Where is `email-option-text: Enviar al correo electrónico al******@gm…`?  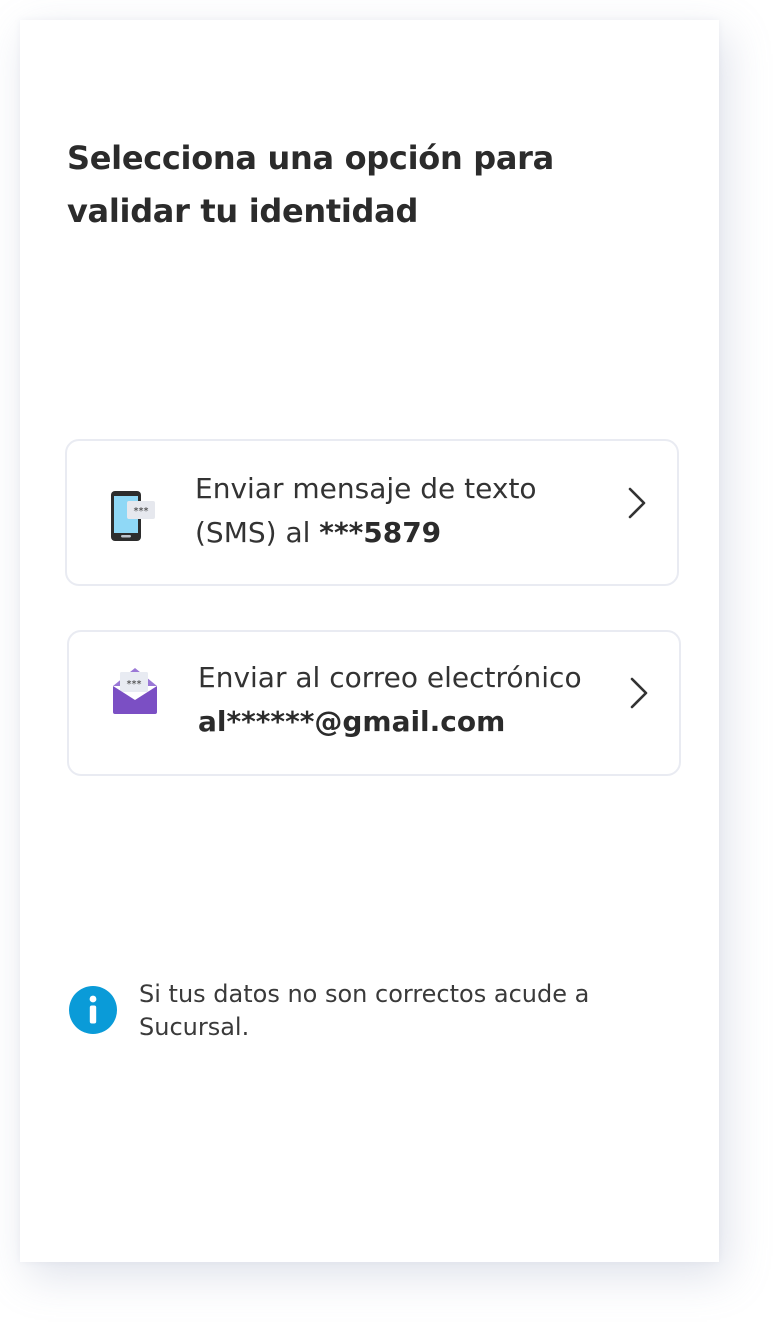 email-option-text: Enviar al correo electrónico al******@gm… is located at coordinates (398, 700).